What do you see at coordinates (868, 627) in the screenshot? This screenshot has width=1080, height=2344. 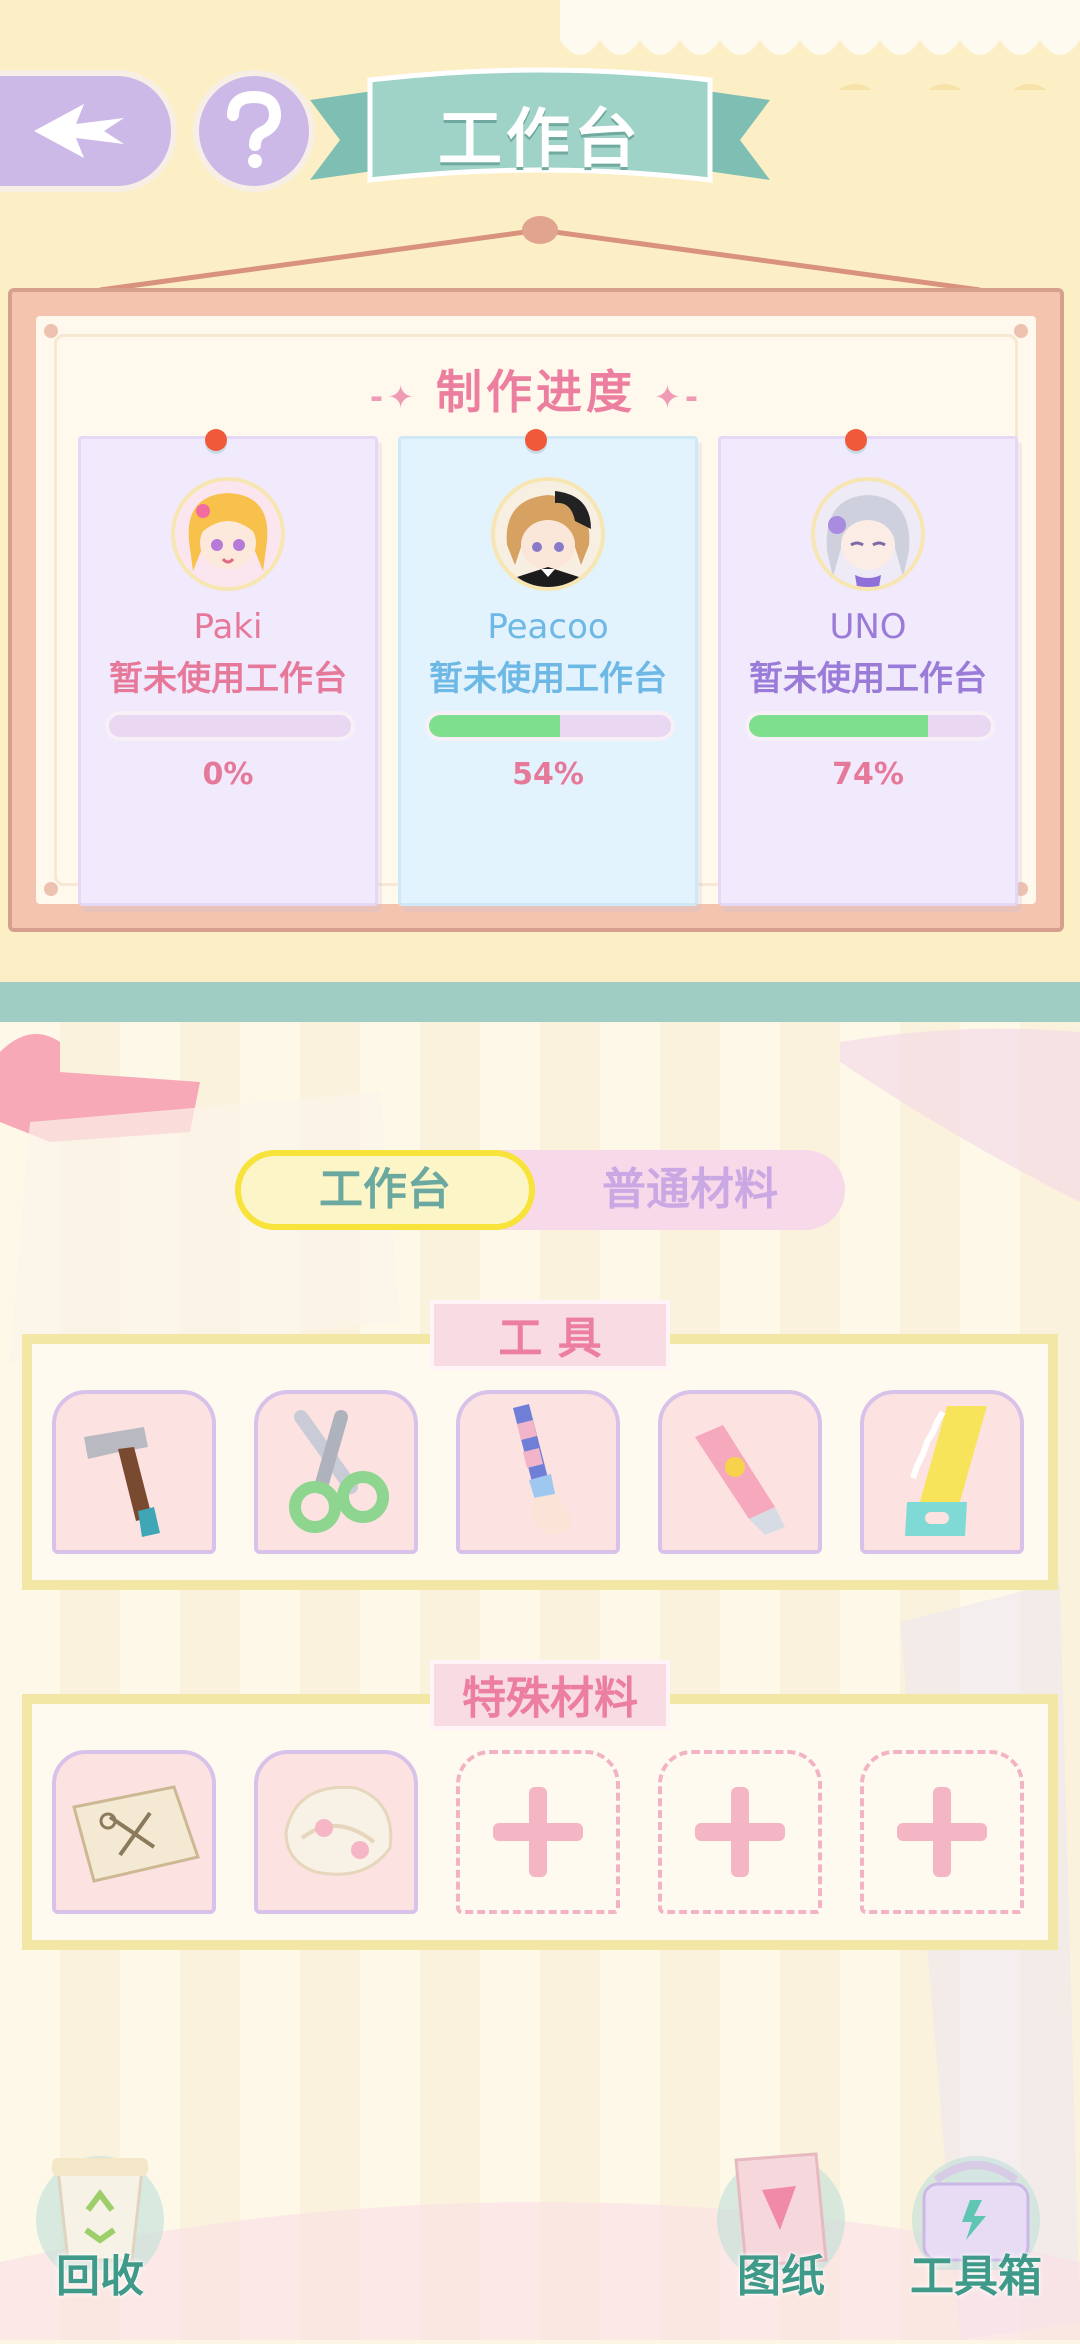 I see `worker-name: UNO` at bounding box center [868, 627].